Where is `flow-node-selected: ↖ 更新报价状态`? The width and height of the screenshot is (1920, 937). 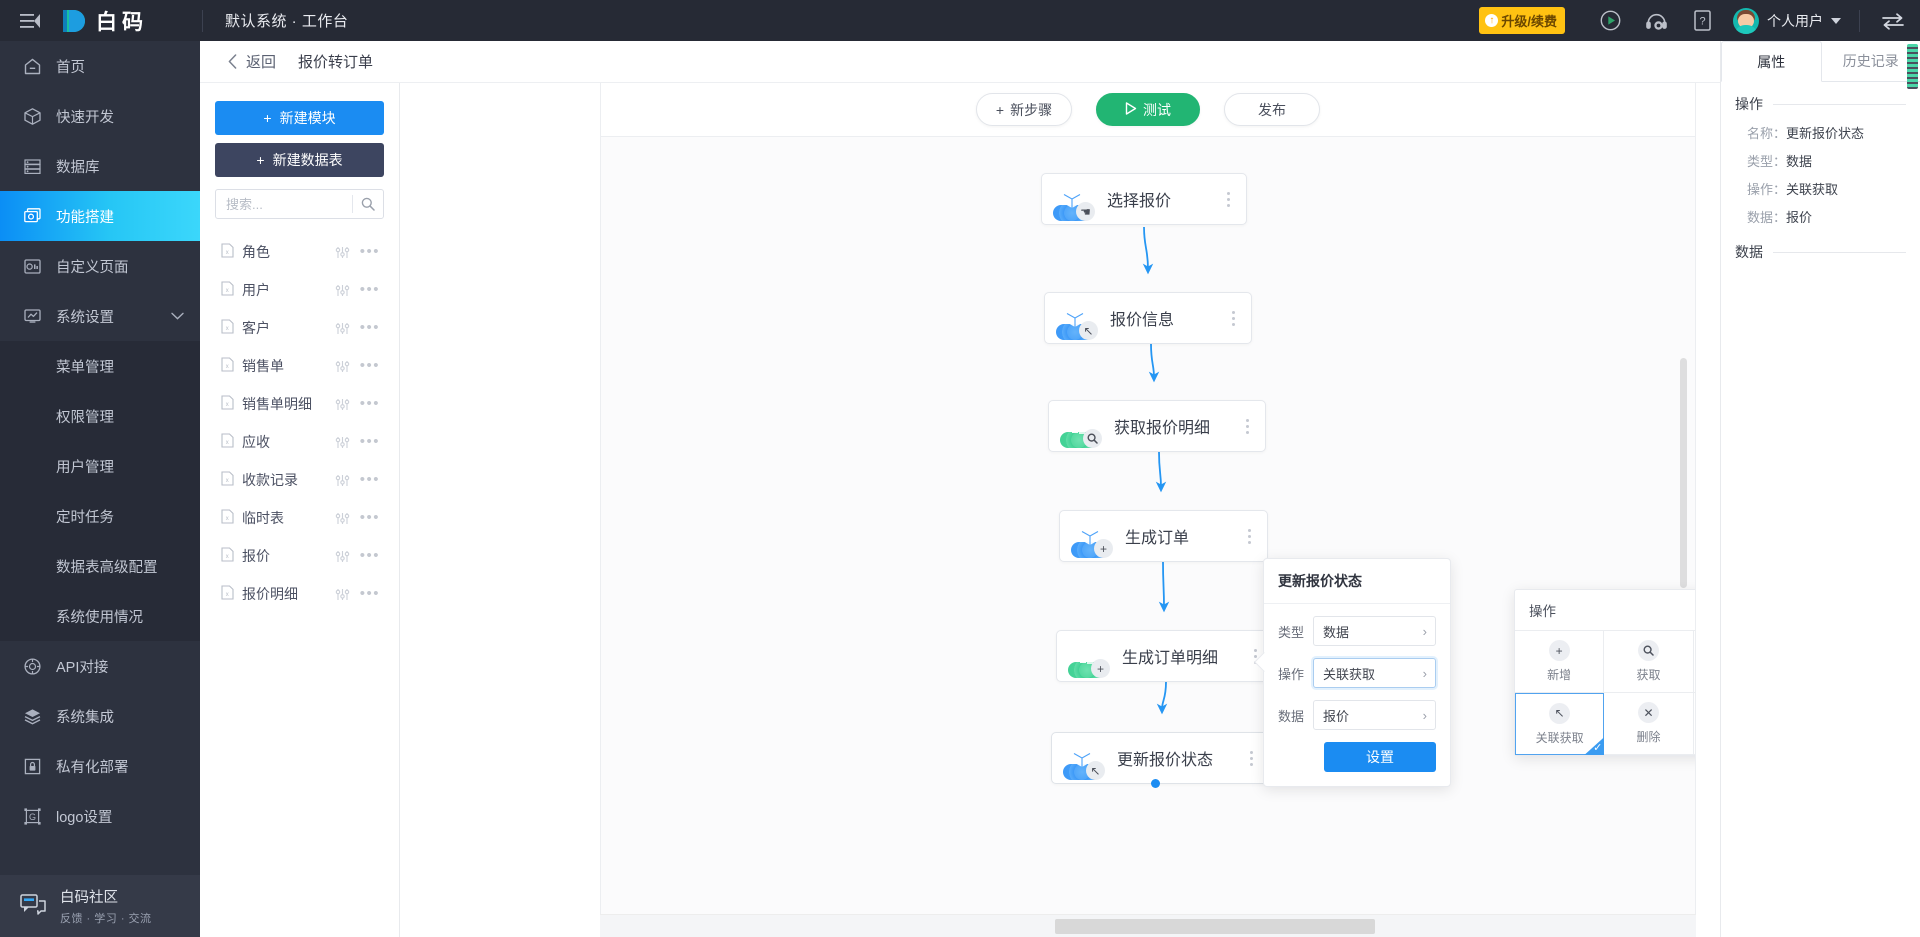 flow-node-selected: ↖ 更新报价状态 is located at coordinates (1160, 758).